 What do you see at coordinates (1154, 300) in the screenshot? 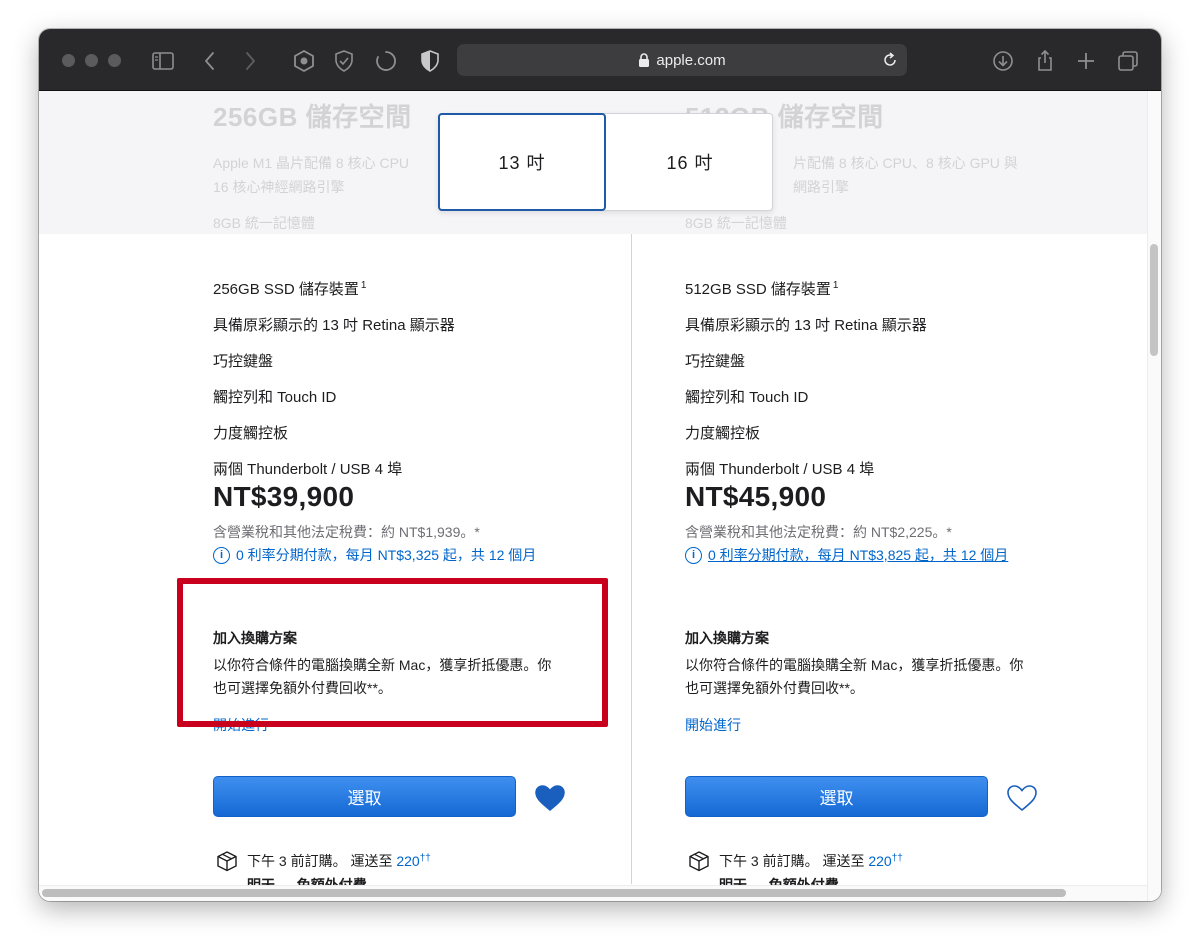
I see `vertical-scrollbar-thumb` at bounding box center [1154, 300].